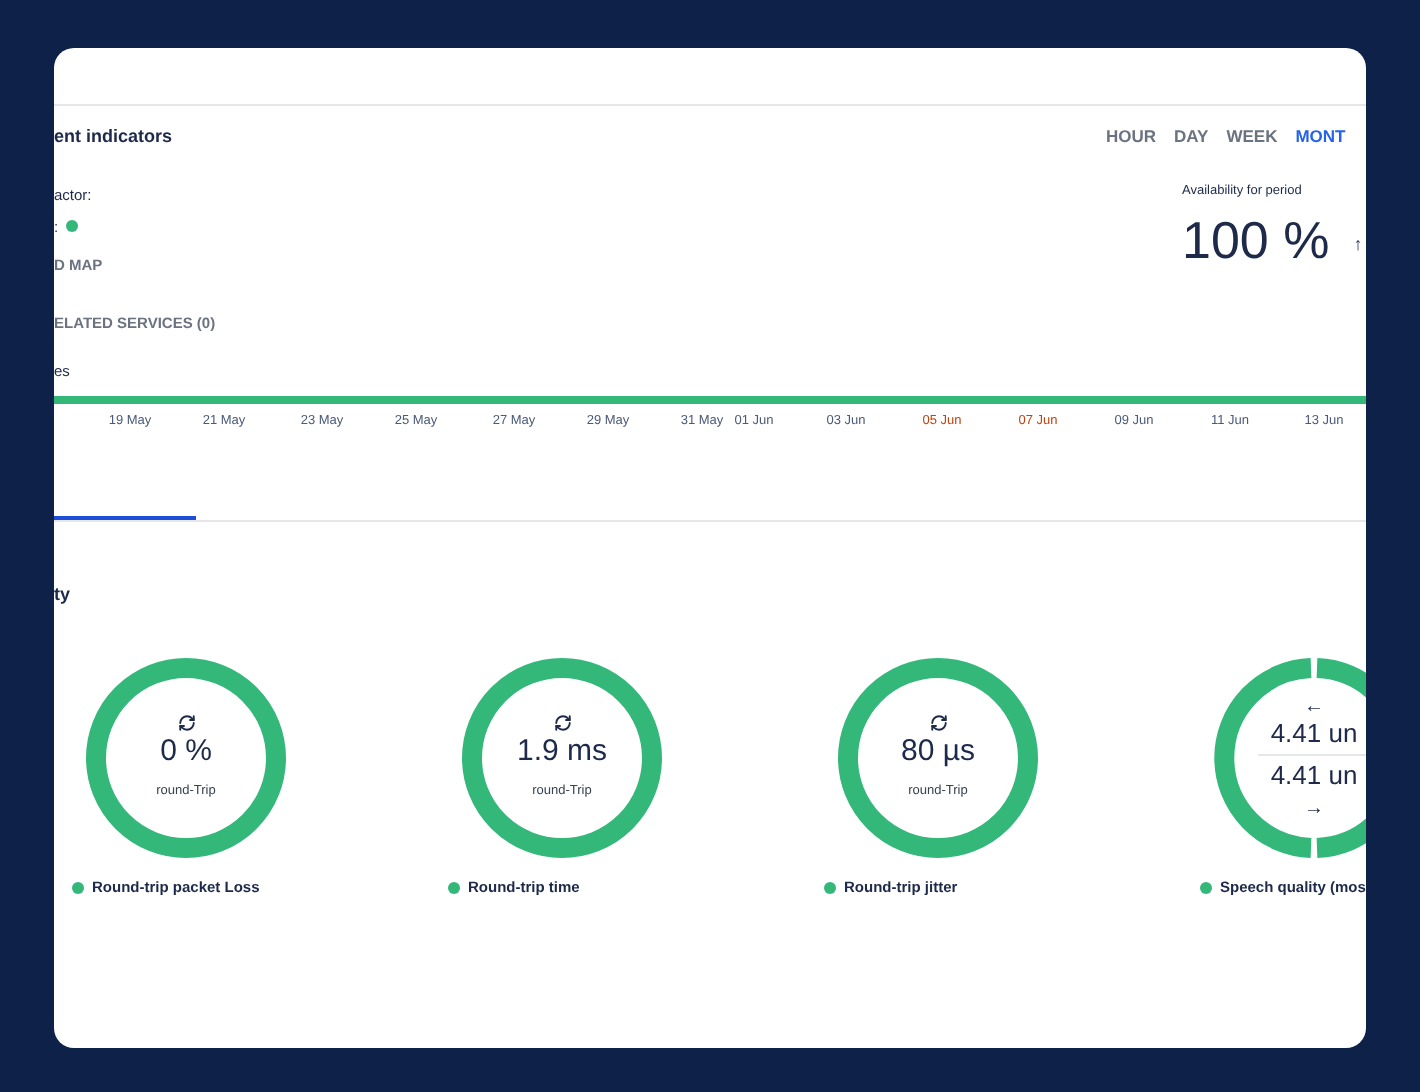  Describe the element at coordinates (125, 517) in the screenshot. I see `tab-indicator` at that location.